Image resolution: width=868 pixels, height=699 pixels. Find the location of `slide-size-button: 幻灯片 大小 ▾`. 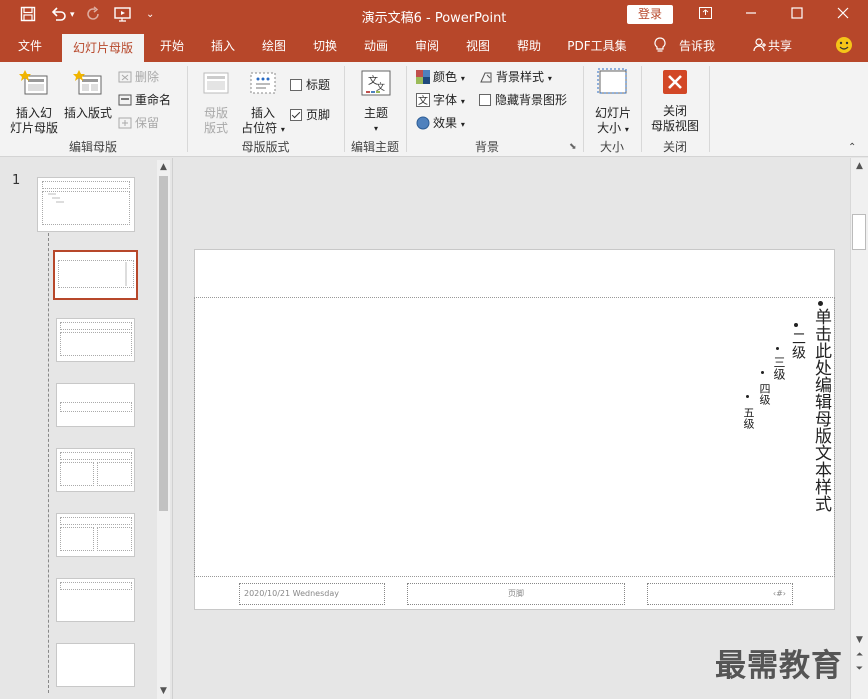

slide-size-button: 幻灯片 大小 ▾ is located at coordinates (613, 102).